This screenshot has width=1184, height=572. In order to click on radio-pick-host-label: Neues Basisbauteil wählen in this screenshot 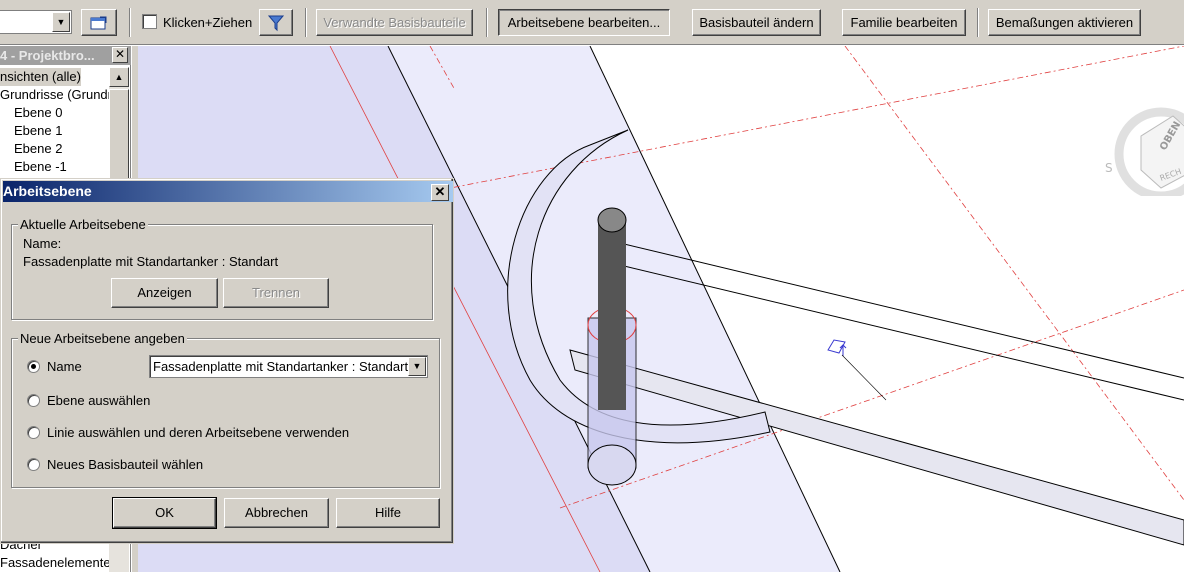, I will do `click(125, 464)`.